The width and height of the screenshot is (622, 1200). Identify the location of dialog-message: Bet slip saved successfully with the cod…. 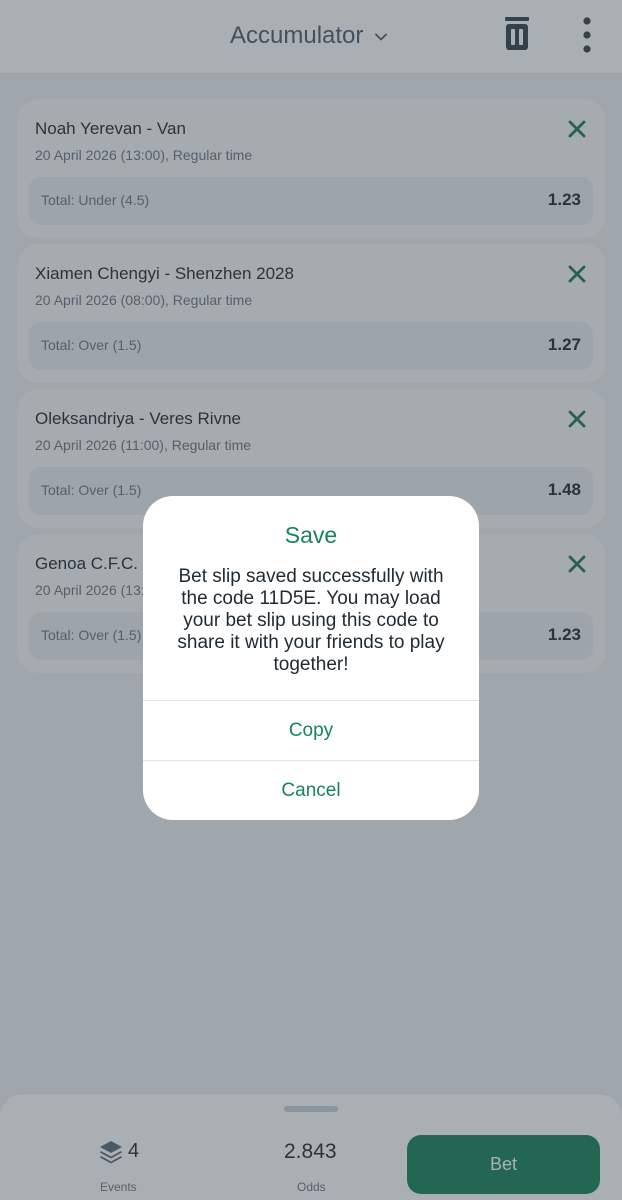
(311, 620).